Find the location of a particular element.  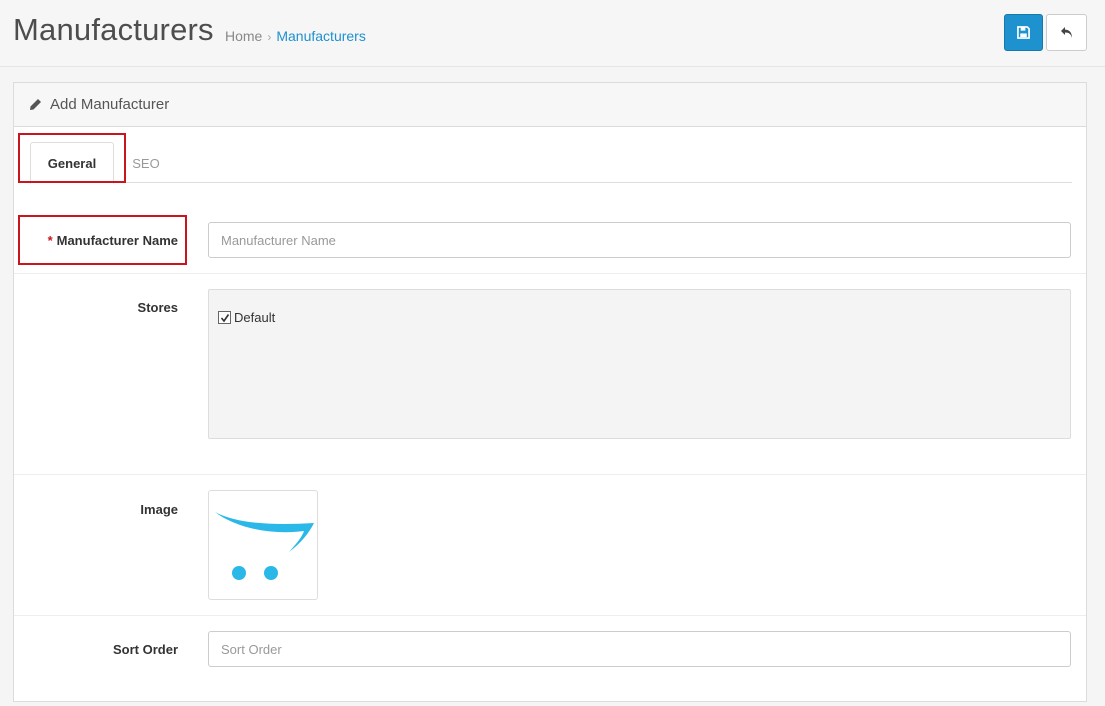

tab-bar: General SEO is located at coordinates (550, 162).